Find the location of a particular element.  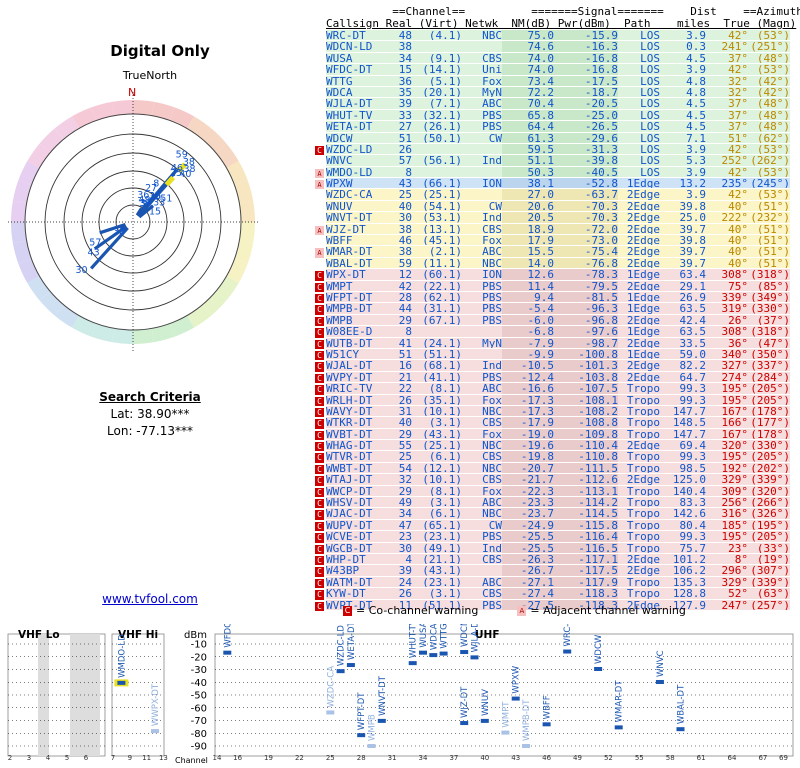

cell-tru: 52° is located at coordinates (727, 594).